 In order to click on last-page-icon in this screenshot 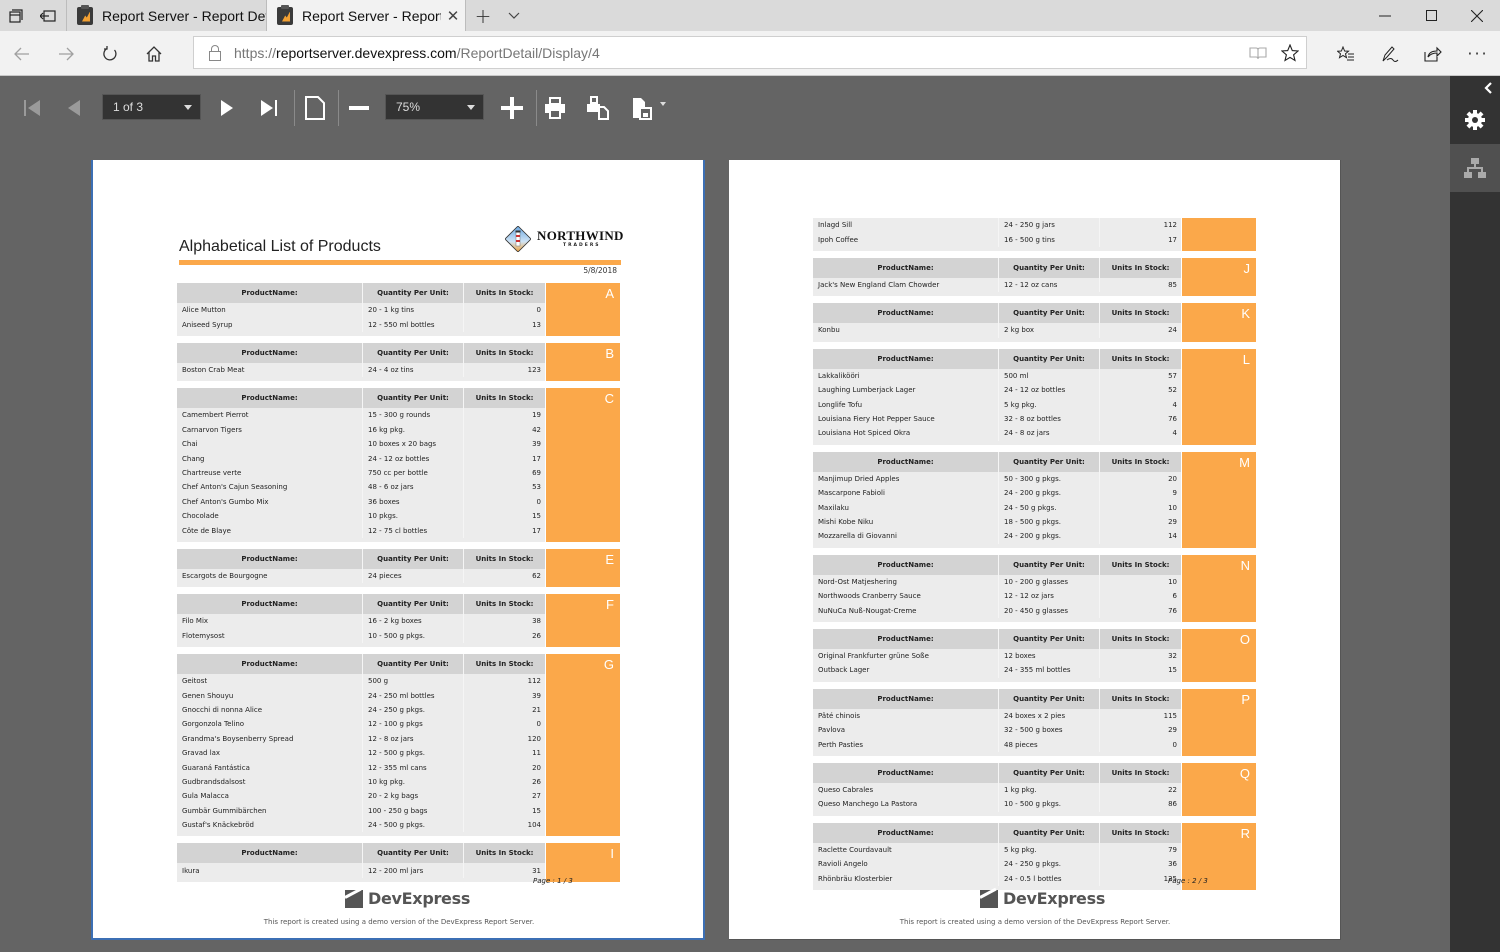, I will do `click(270, 108)`.